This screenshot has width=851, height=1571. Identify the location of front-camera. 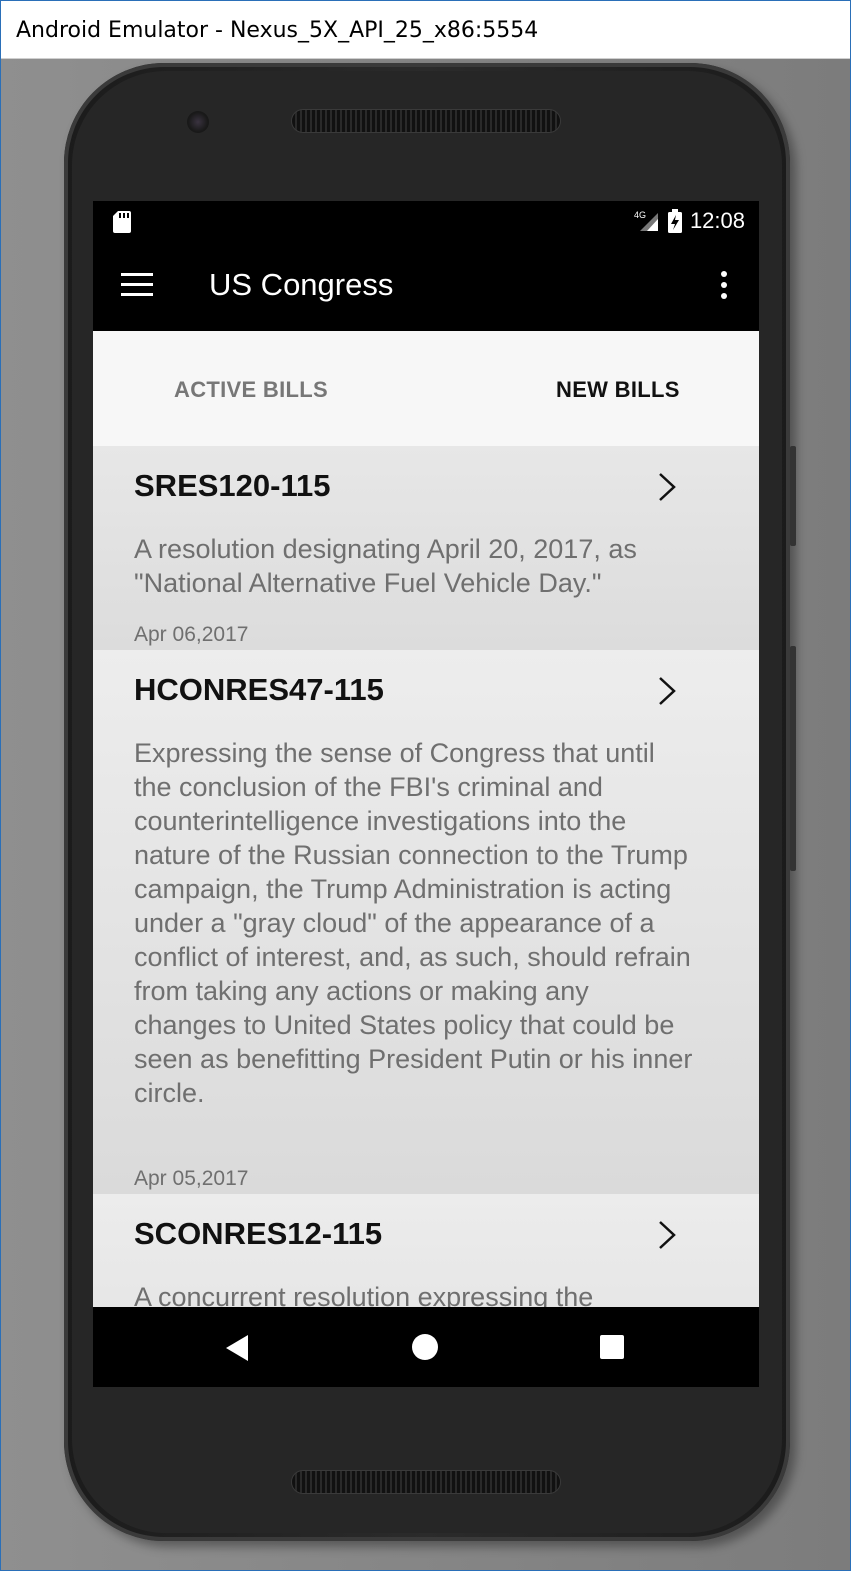
(198, 122).